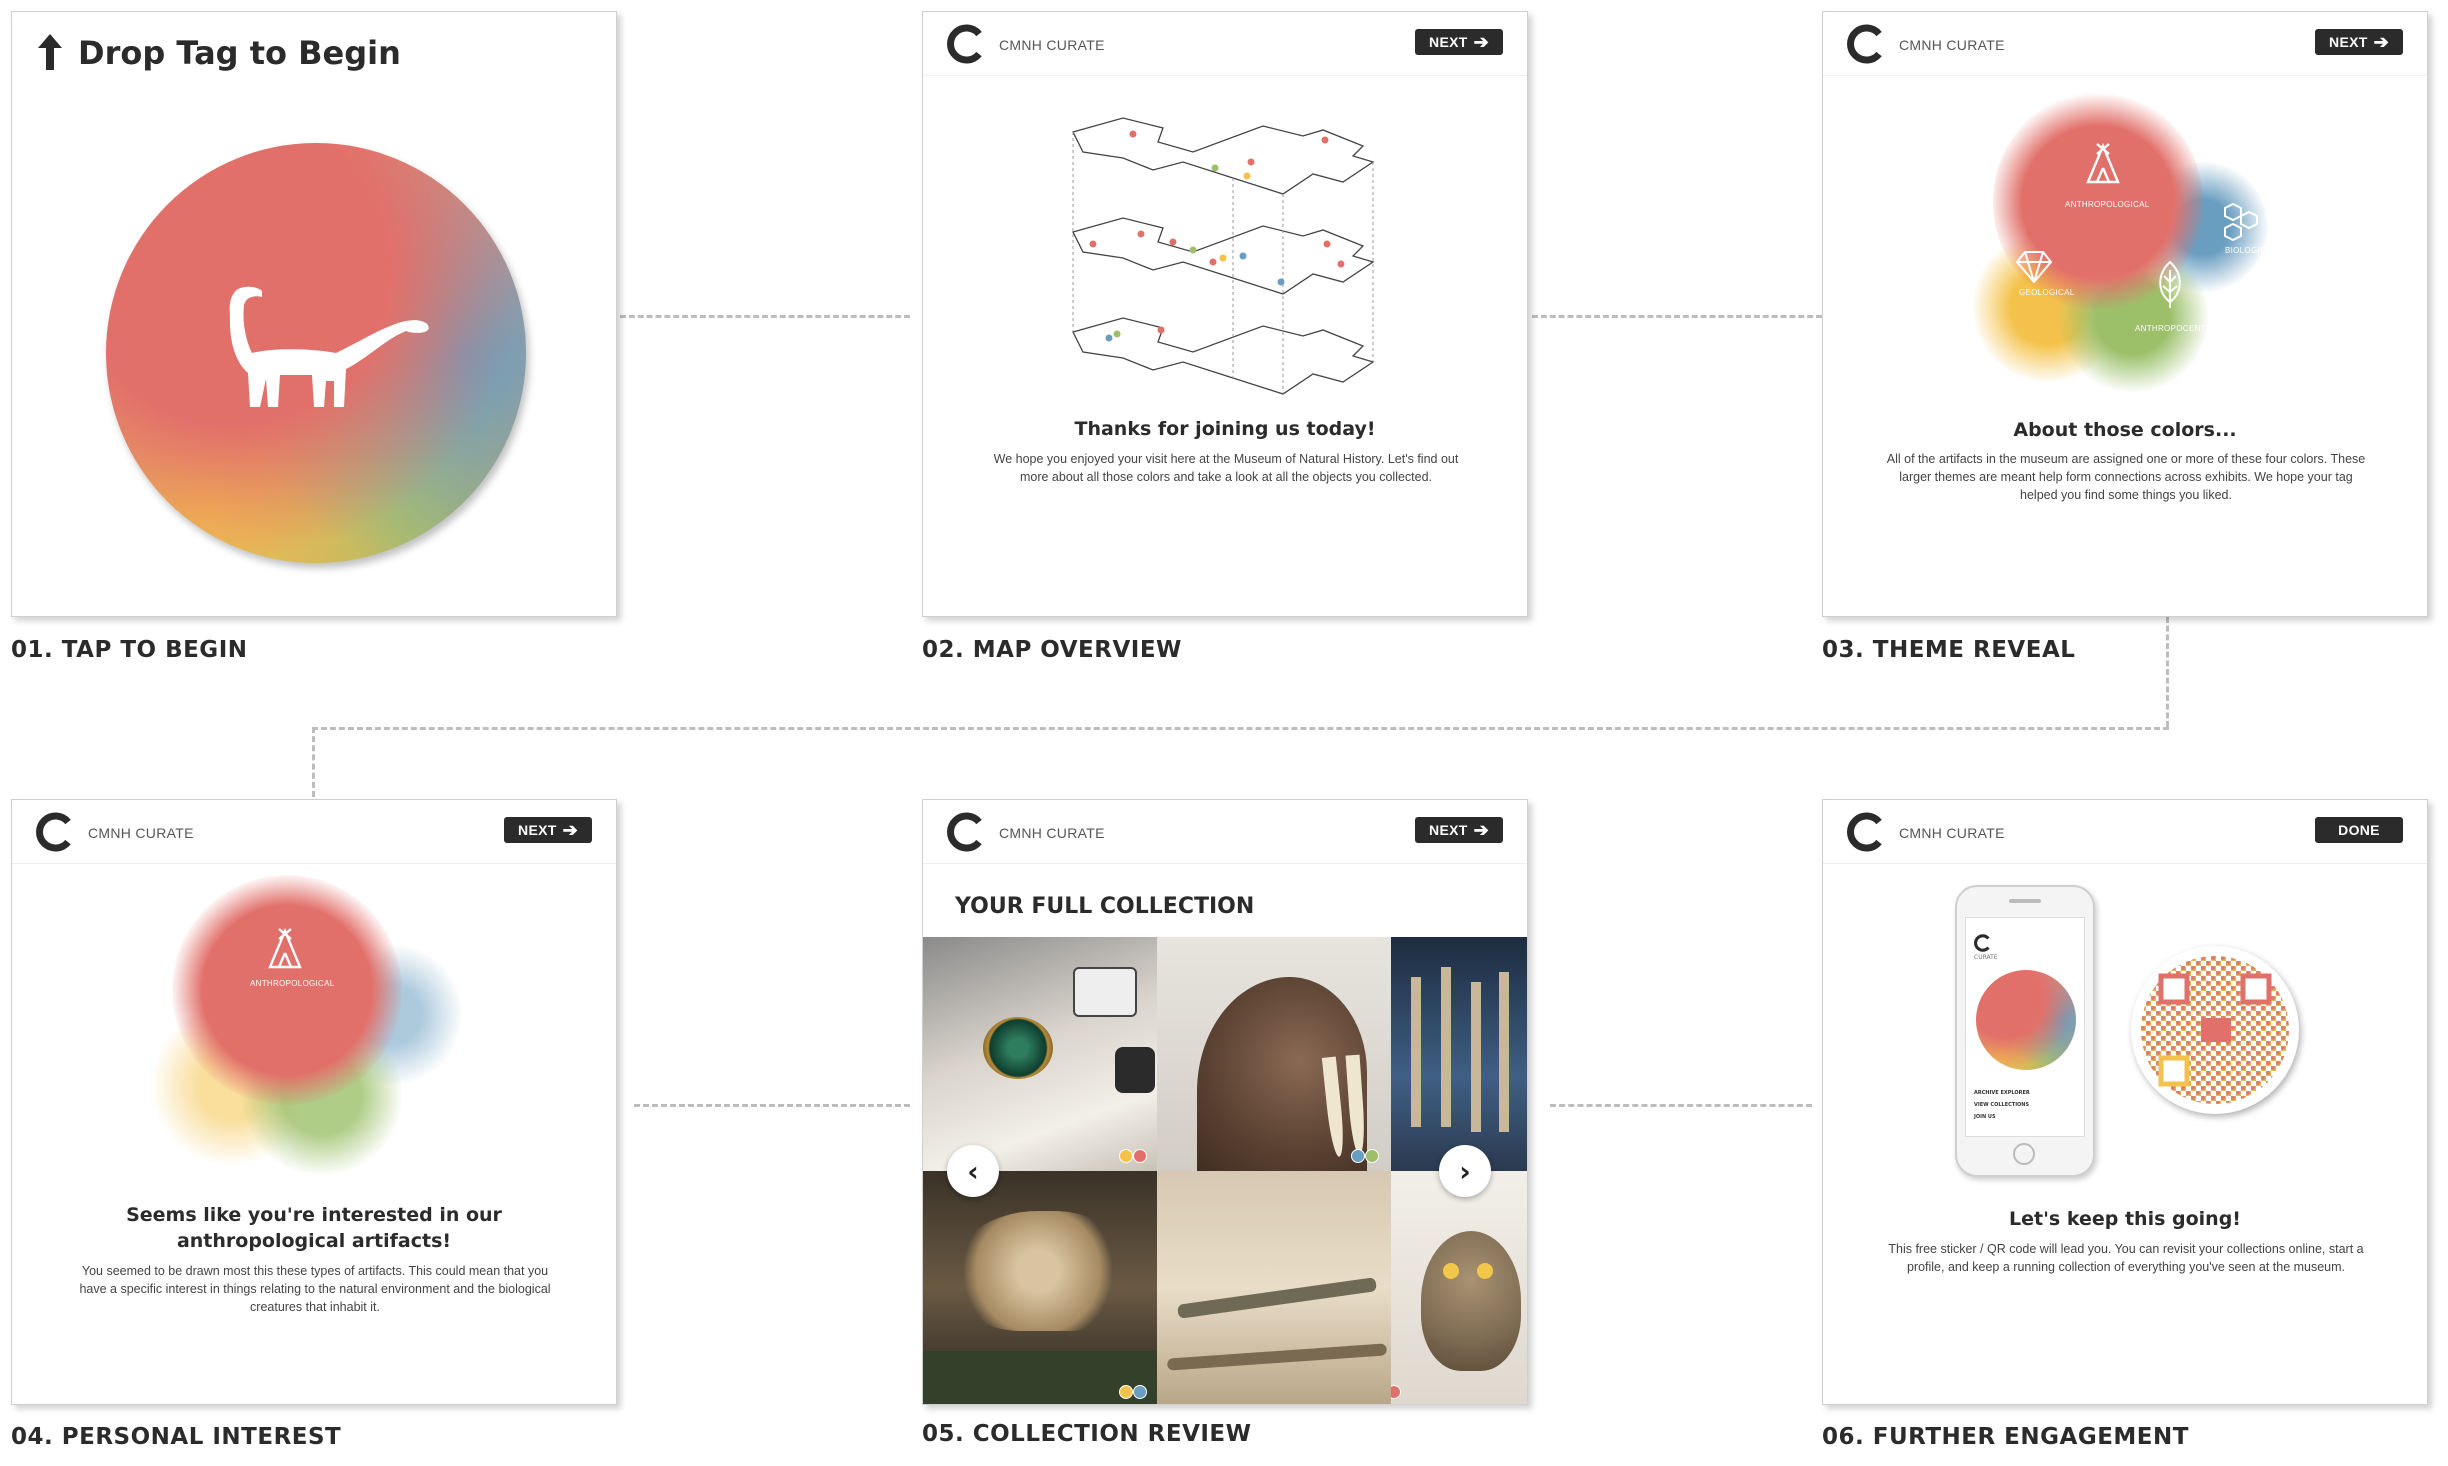  What do you see at coordinates (287, 990) in the screenshot?
I see `anthropological-blob` at bounding box center [287, 990].